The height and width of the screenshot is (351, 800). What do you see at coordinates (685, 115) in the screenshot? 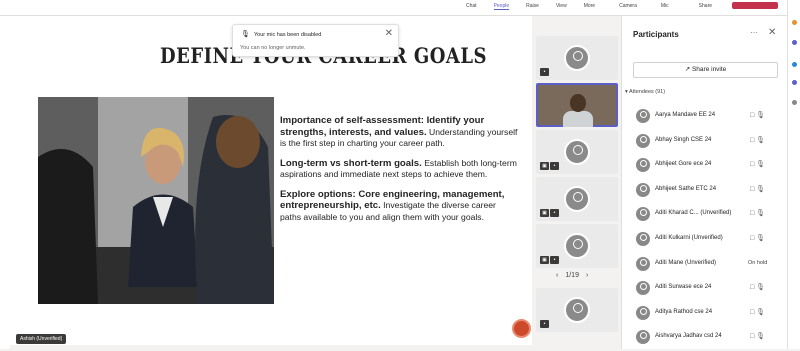
I see `participant-name: Aarya Mandave EE 24` at bounding box center [685, 115].